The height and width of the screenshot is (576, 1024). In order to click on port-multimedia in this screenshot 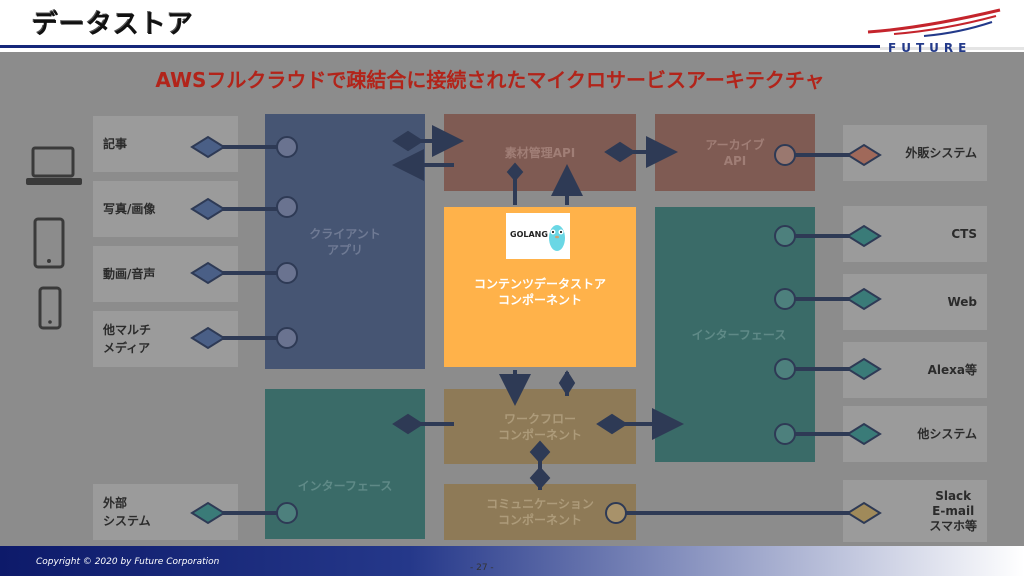, I will do `click(287, 338)`.